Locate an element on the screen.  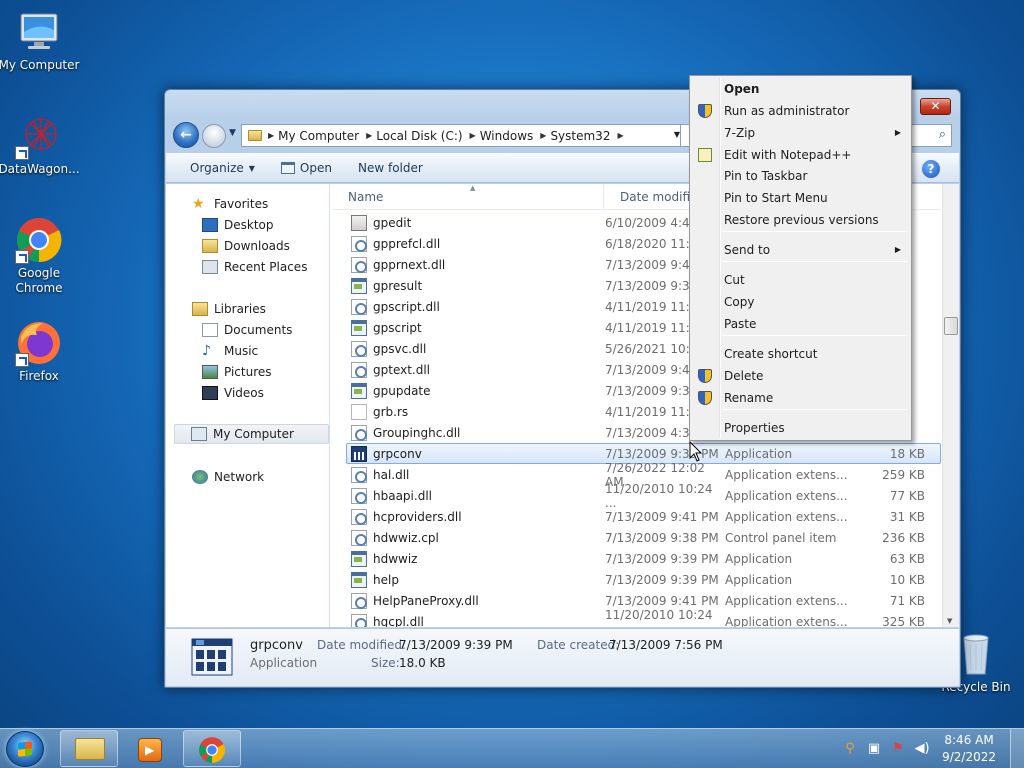
scrollbar-thumb is located at coordinates (951, 326).